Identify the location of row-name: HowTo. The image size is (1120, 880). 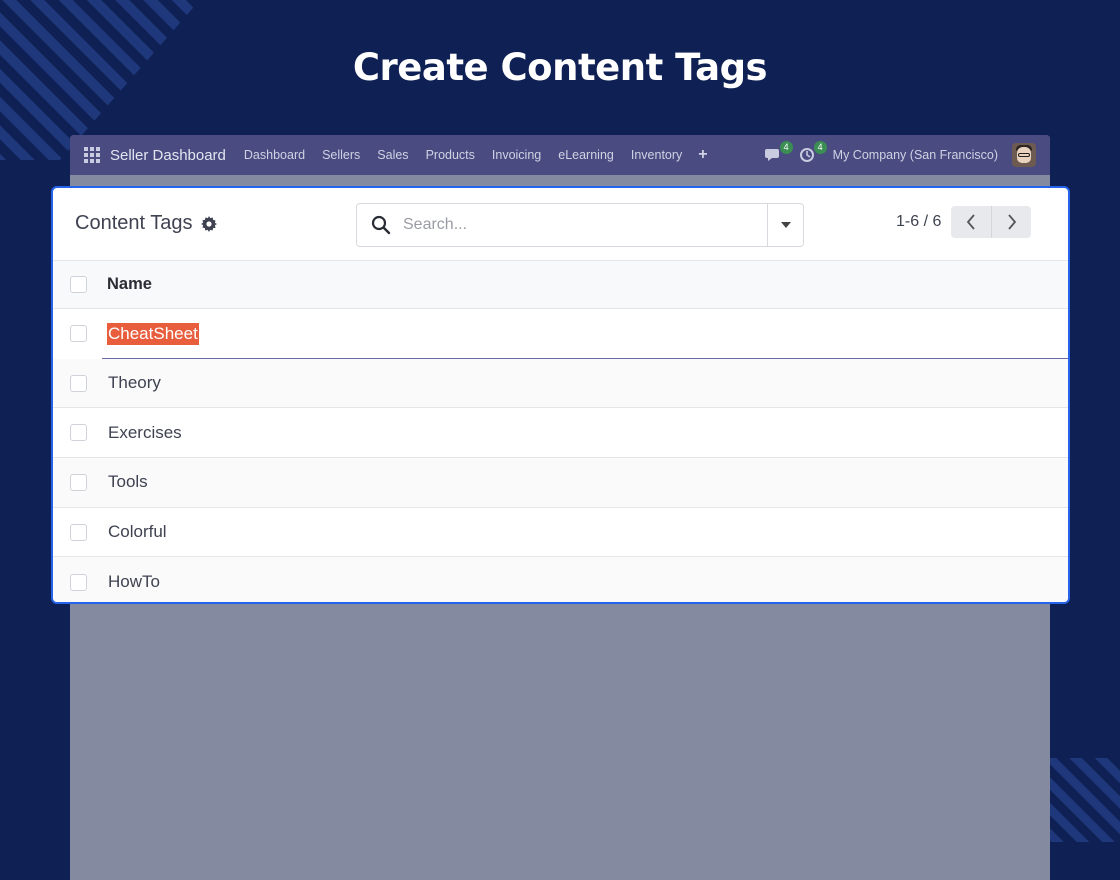
(134, 582).